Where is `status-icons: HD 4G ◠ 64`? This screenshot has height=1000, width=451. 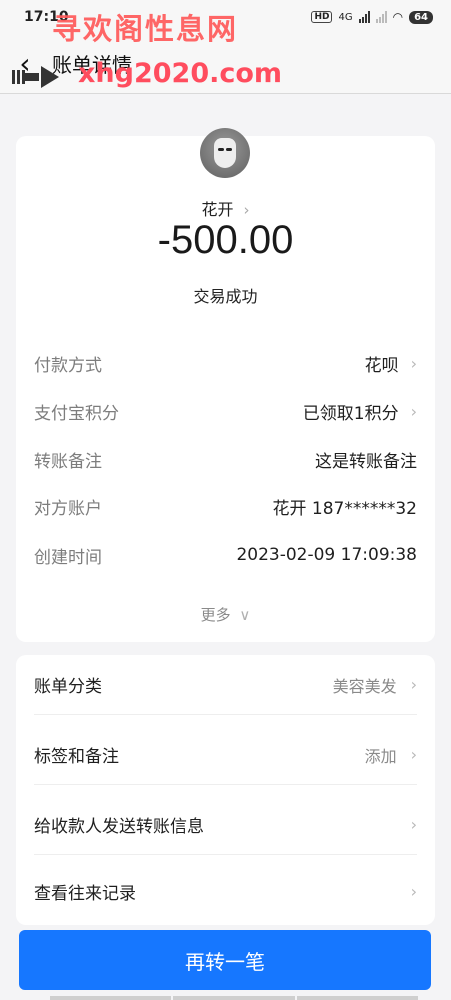 status-icons: HD 4G ◠ 64 is located at coordinates (372, 17).